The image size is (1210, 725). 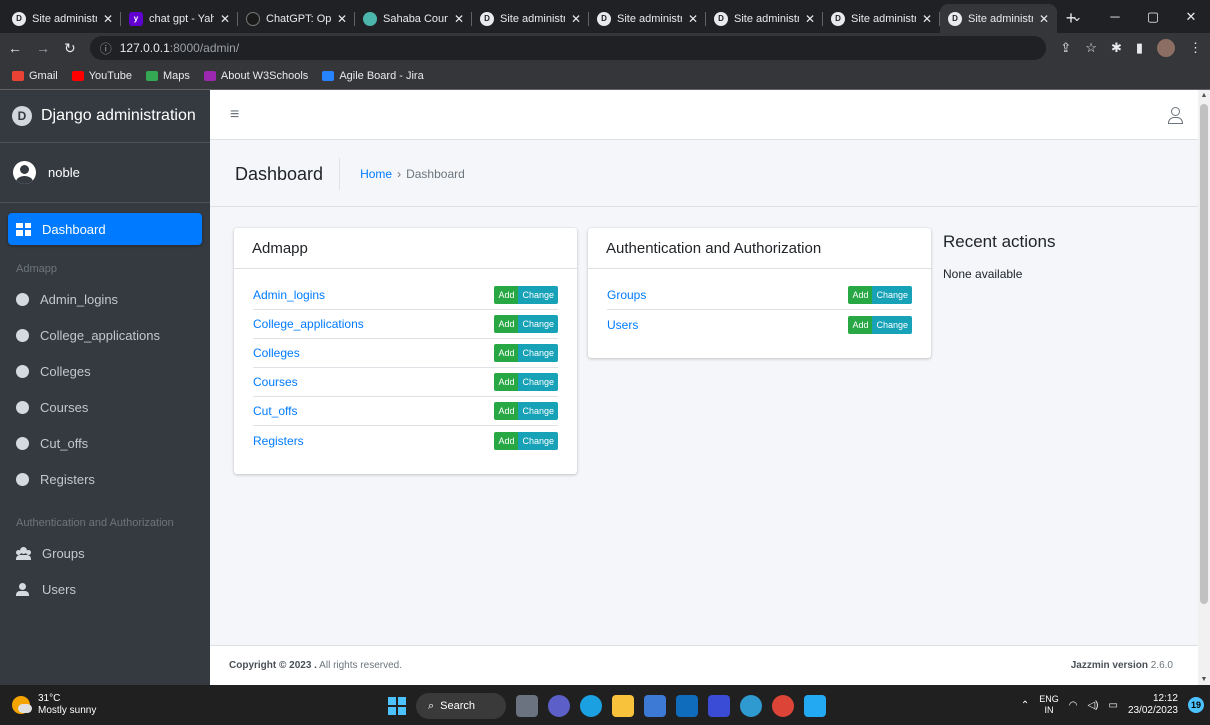 I want to click on model-link: Admin_logins, so click(x=289, y=295).